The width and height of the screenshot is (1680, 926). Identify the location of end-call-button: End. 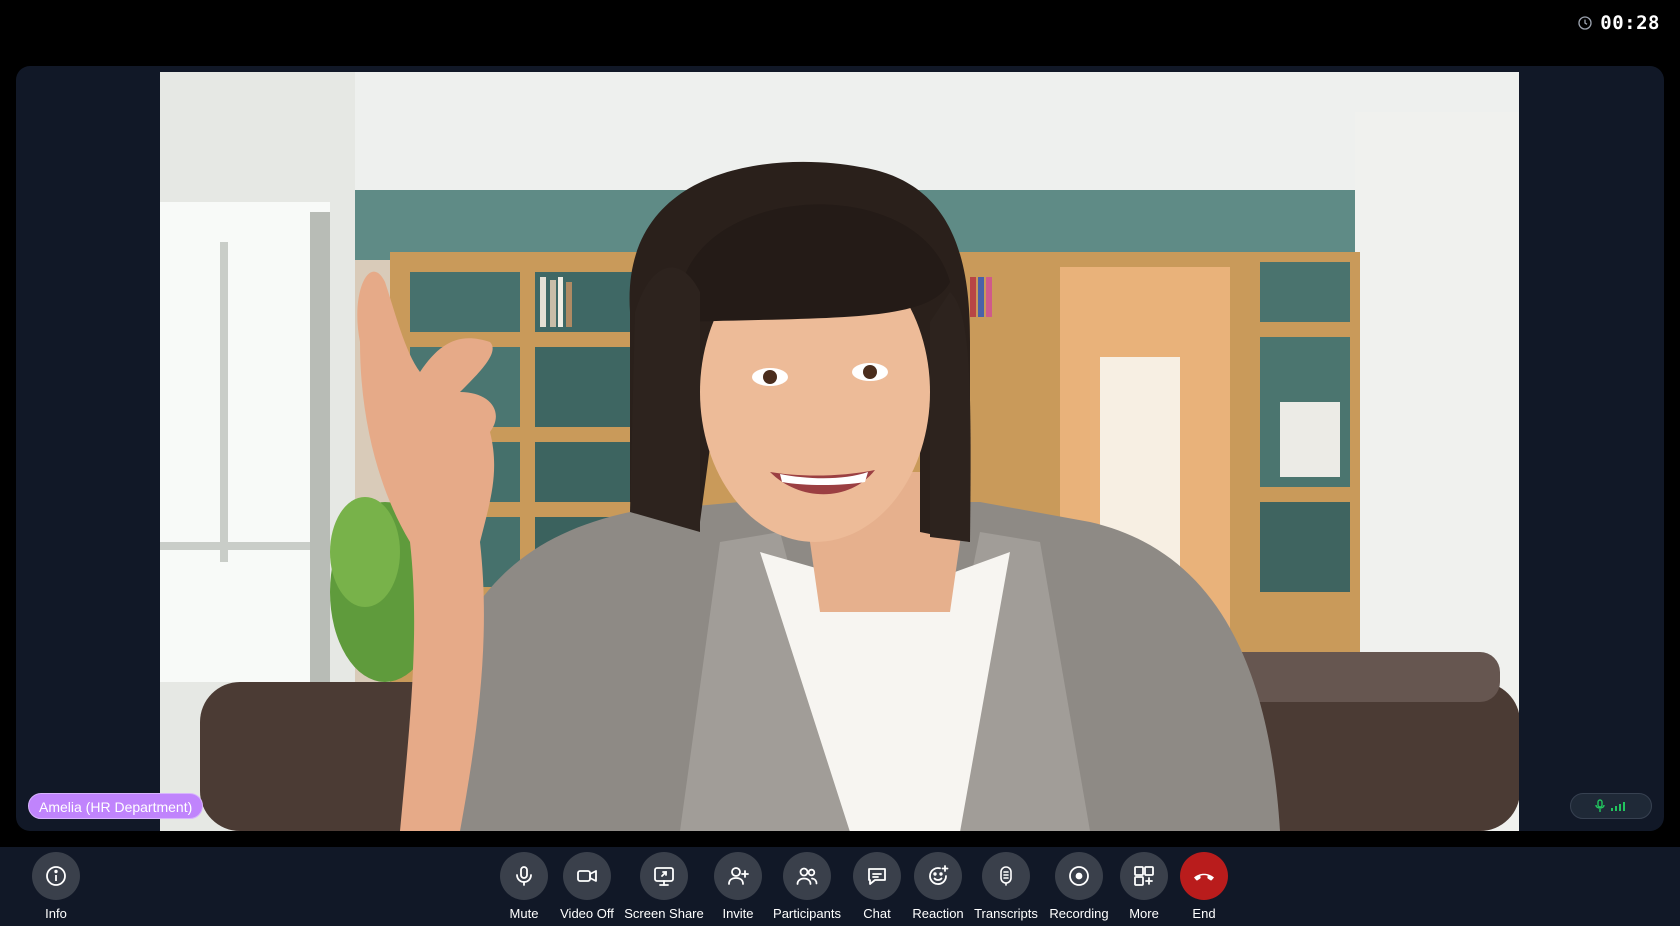
(1204, 886).